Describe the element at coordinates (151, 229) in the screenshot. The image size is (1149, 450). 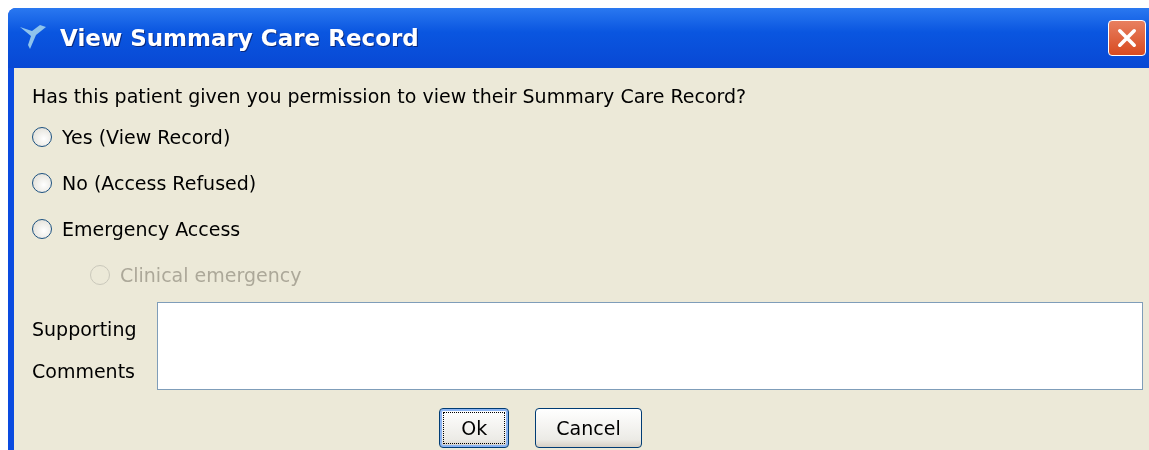
I see `radio-label: Emergency Access` at that location.